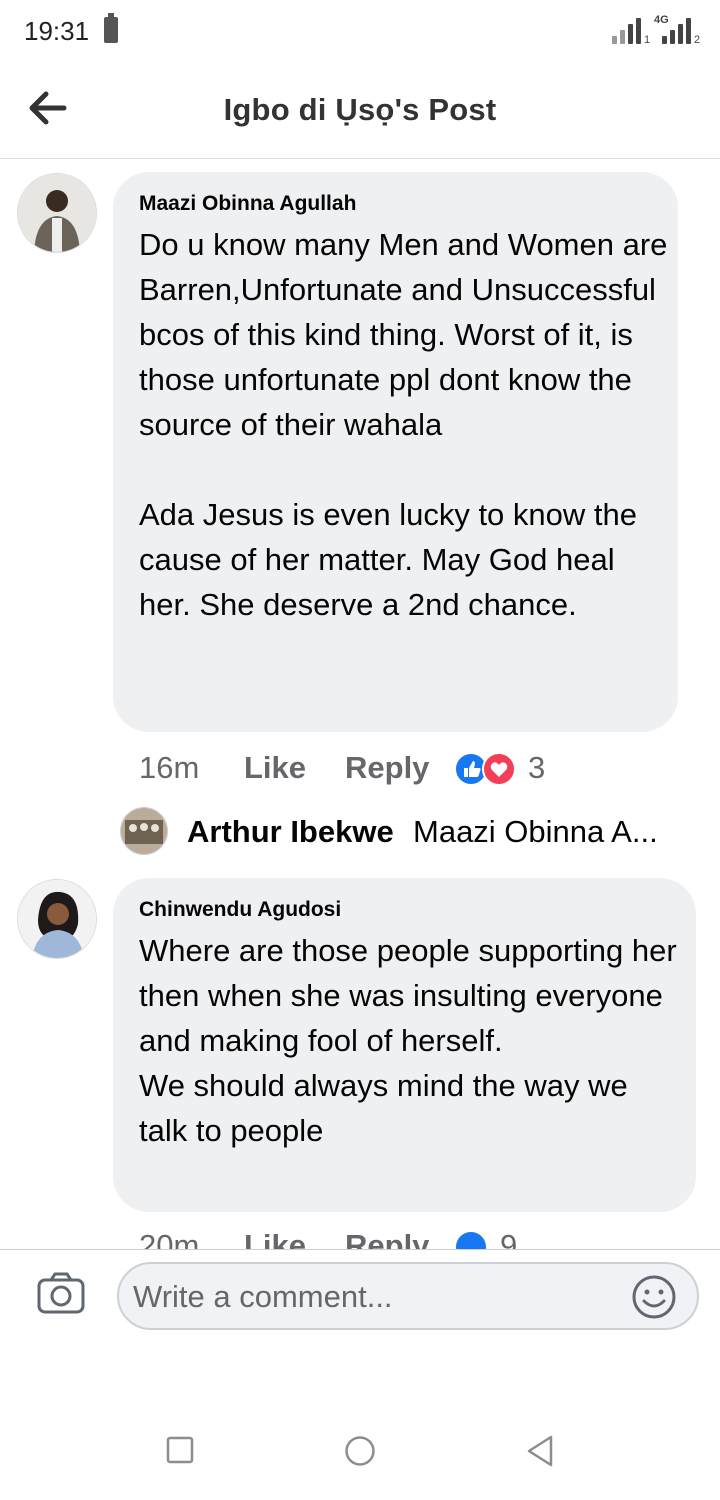  What do you see at coordinates (57, 31) in the screenshot?
I see `status-time: 19:31` at bounding box center [57, 31].